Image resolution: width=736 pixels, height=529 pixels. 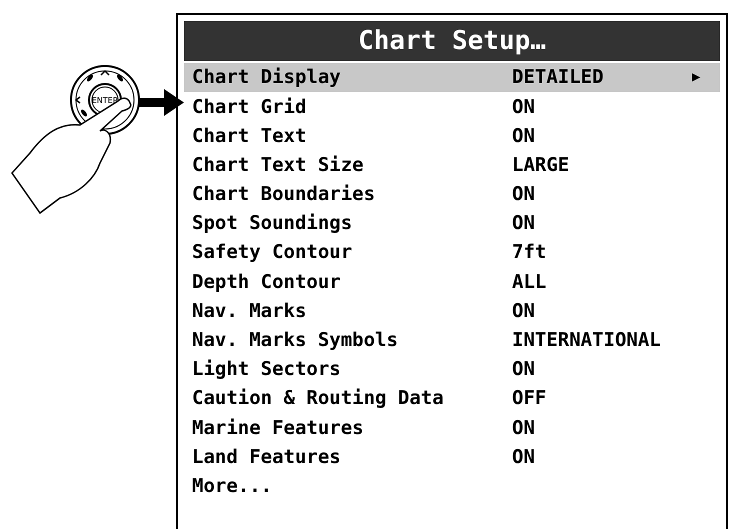 I want to click on menu-item: Nav. Marks Symbols INTERNATIONAL, so click(x=452, y=340).